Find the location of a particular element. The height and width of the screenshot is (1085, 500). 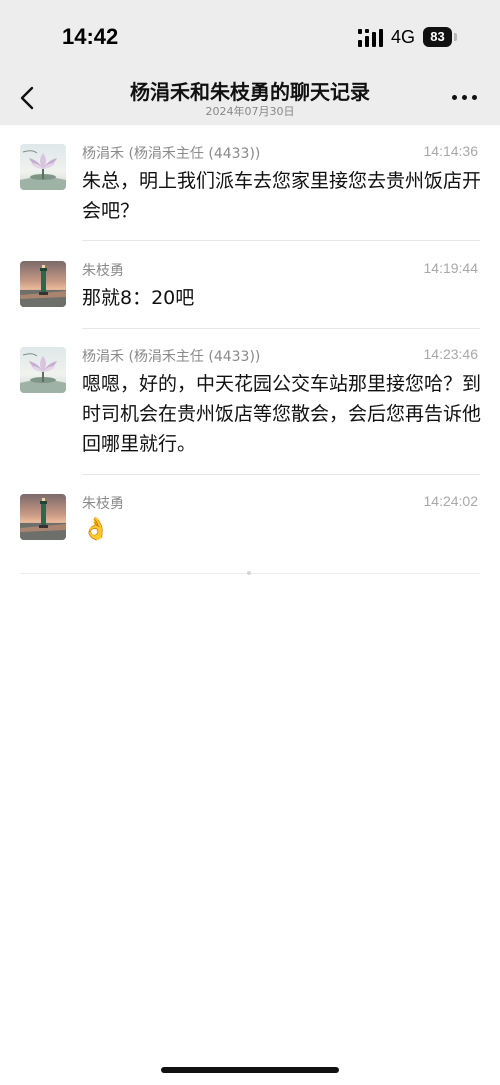

message-time: 14:24:02 is located at coordinates (451, 501).